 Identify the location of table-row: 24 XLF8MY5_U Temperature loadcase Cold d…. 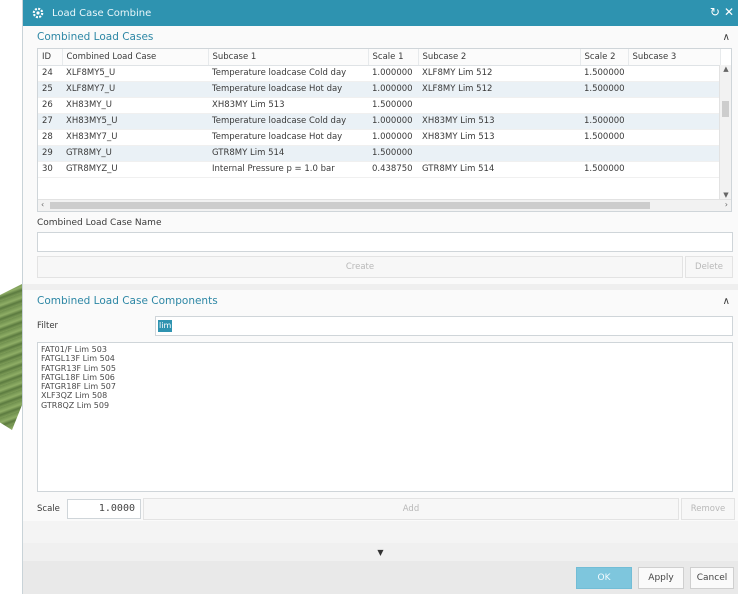
(379, 73).